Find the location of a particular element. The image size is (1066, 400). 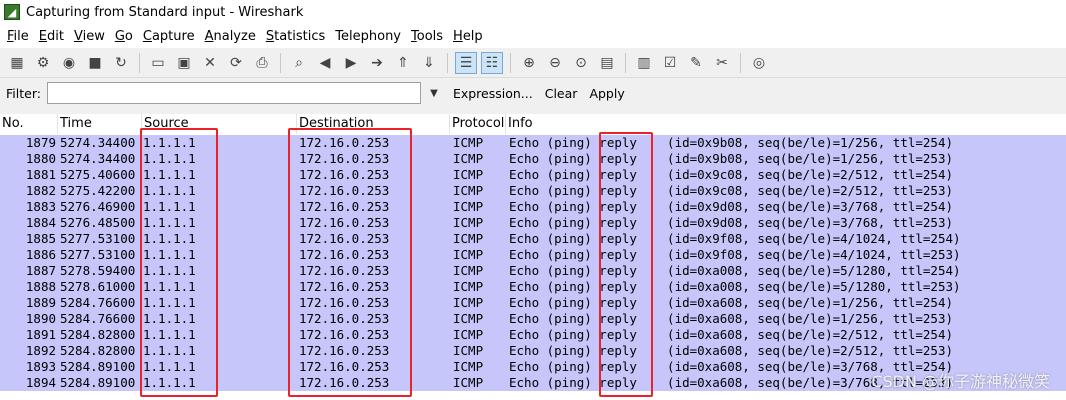

coloring-rules-icon: ✎ is located at coordinates (696, 63).